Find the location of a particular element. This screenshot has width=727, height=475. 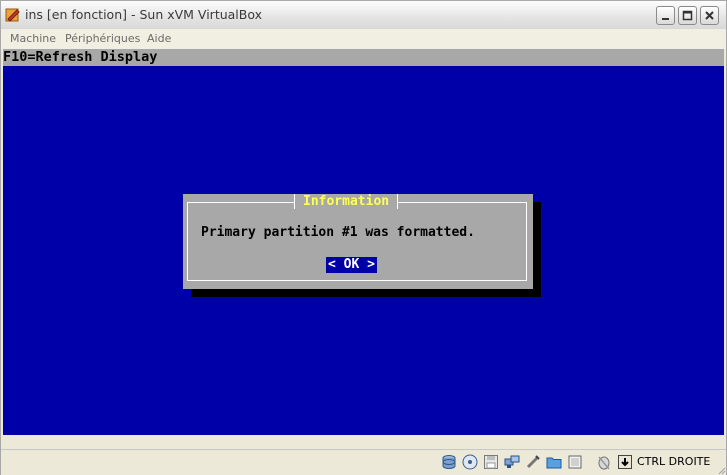

hard-disk-icon is located at coordinates (449, 462).